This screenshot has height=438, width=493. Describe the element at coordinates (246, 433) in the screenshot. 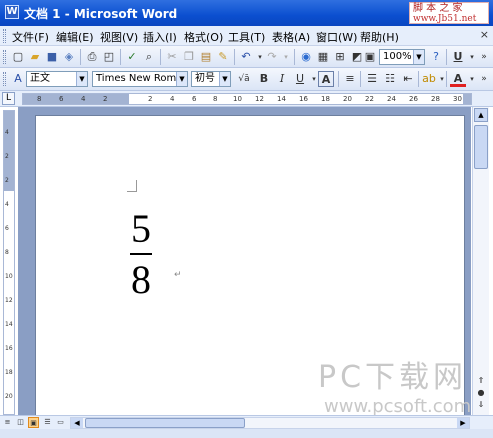

I see `drawing-toolbar` at that location.